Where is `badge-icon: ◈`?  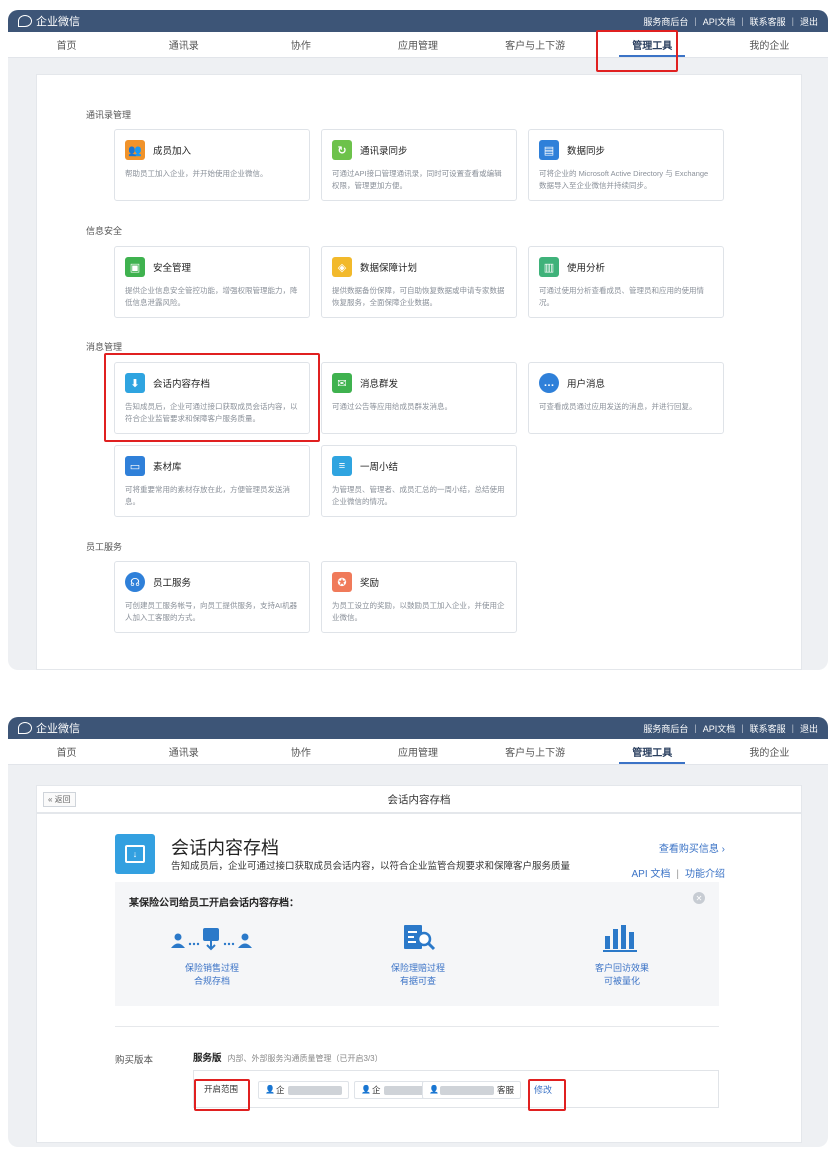 badge-icon: ◈ is located at coordinates (342, 267).